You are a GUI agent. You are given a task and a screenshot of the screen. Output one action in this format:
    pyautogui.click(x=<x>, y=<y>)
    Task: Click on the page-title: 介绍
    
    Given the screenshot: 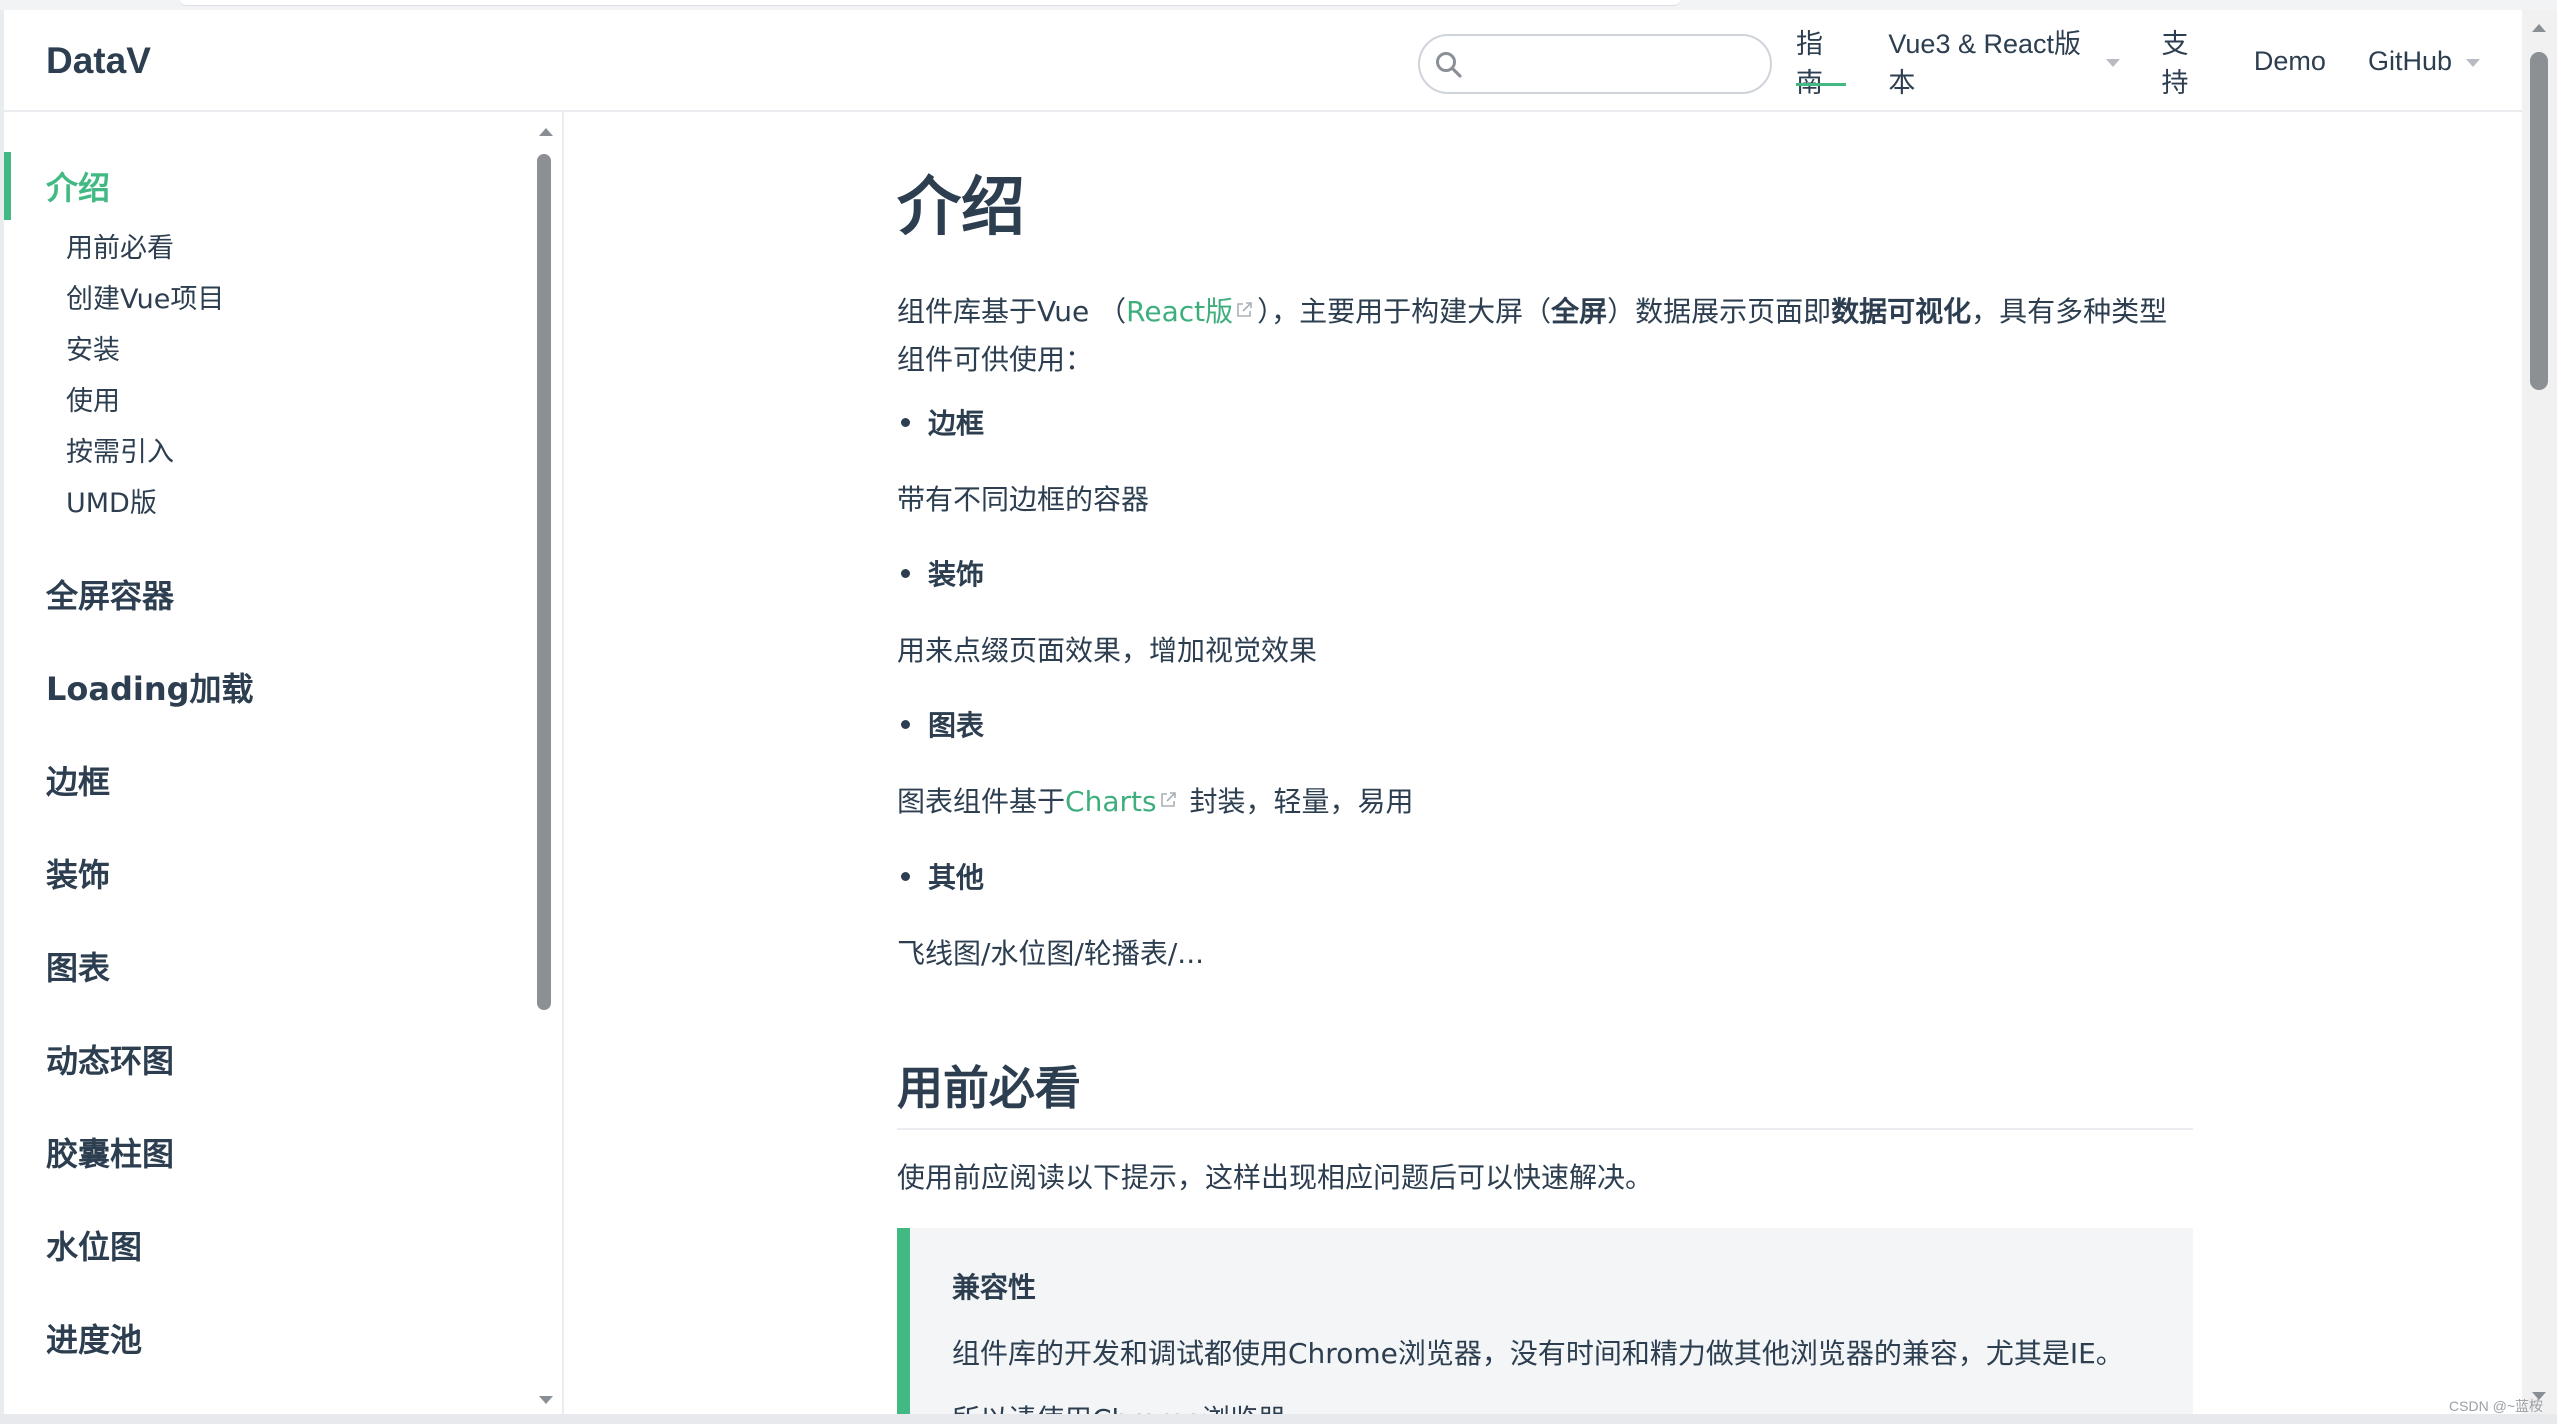 What is the action you would take?
    pyautogui.click(x=961, y=208)
    